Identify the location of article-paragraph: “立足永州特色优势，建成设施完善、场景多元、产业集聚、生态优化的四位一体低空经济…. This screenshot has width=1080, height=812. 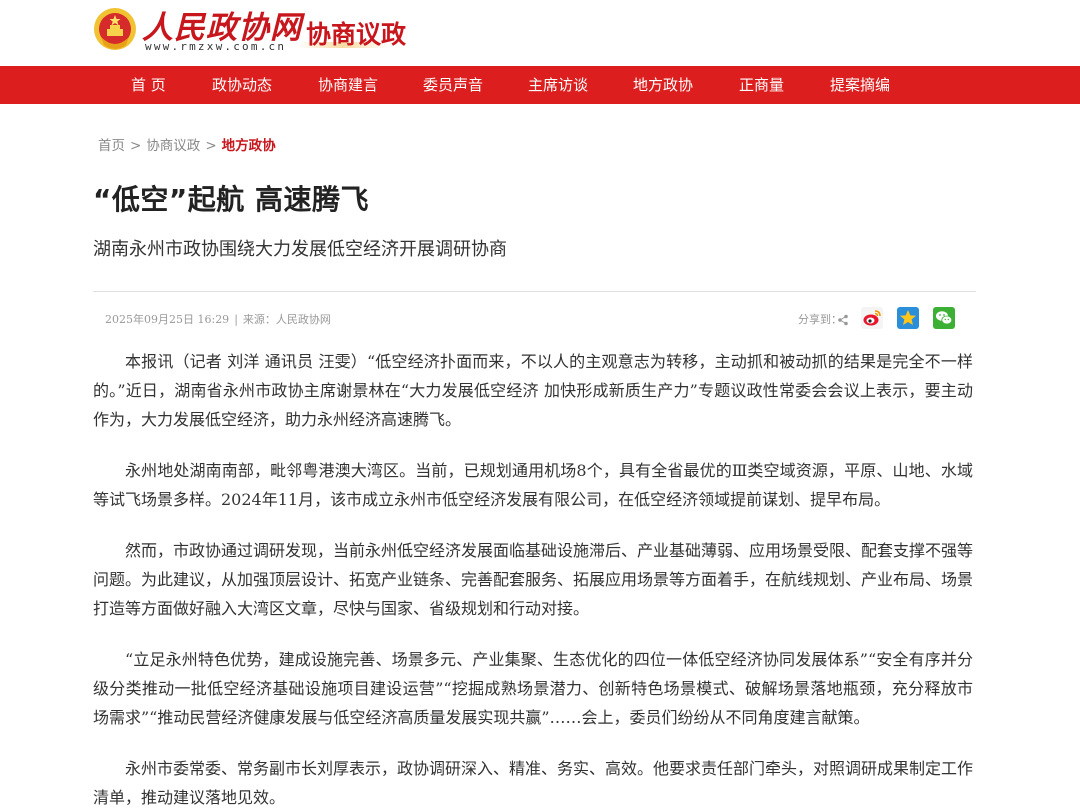
(533, 688).